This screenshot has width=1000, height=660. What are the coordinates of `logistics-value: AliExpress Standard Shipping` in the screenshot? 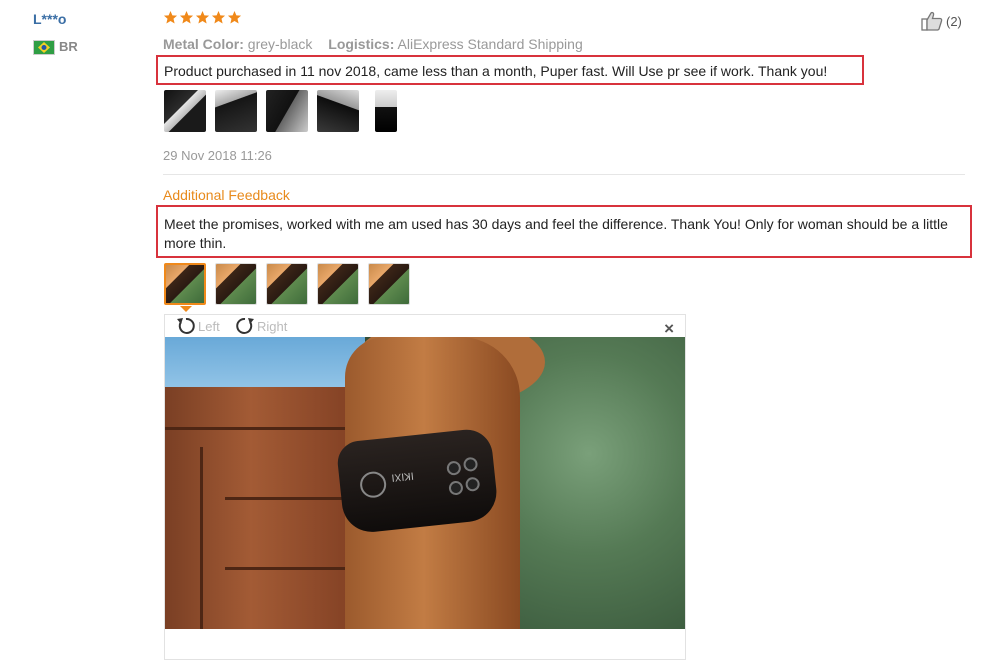 It's located at (490, 44).